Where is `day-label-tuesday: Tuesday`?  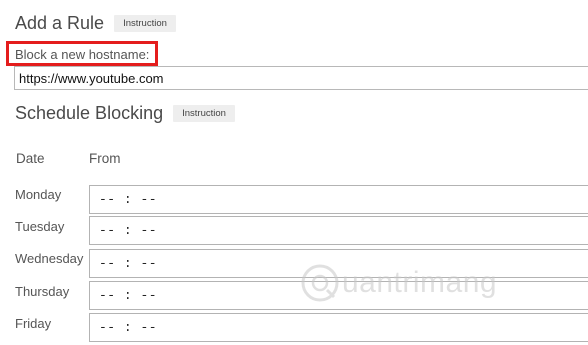
day-label-tuesday: Tuesday is located at coordinates (40, 226).